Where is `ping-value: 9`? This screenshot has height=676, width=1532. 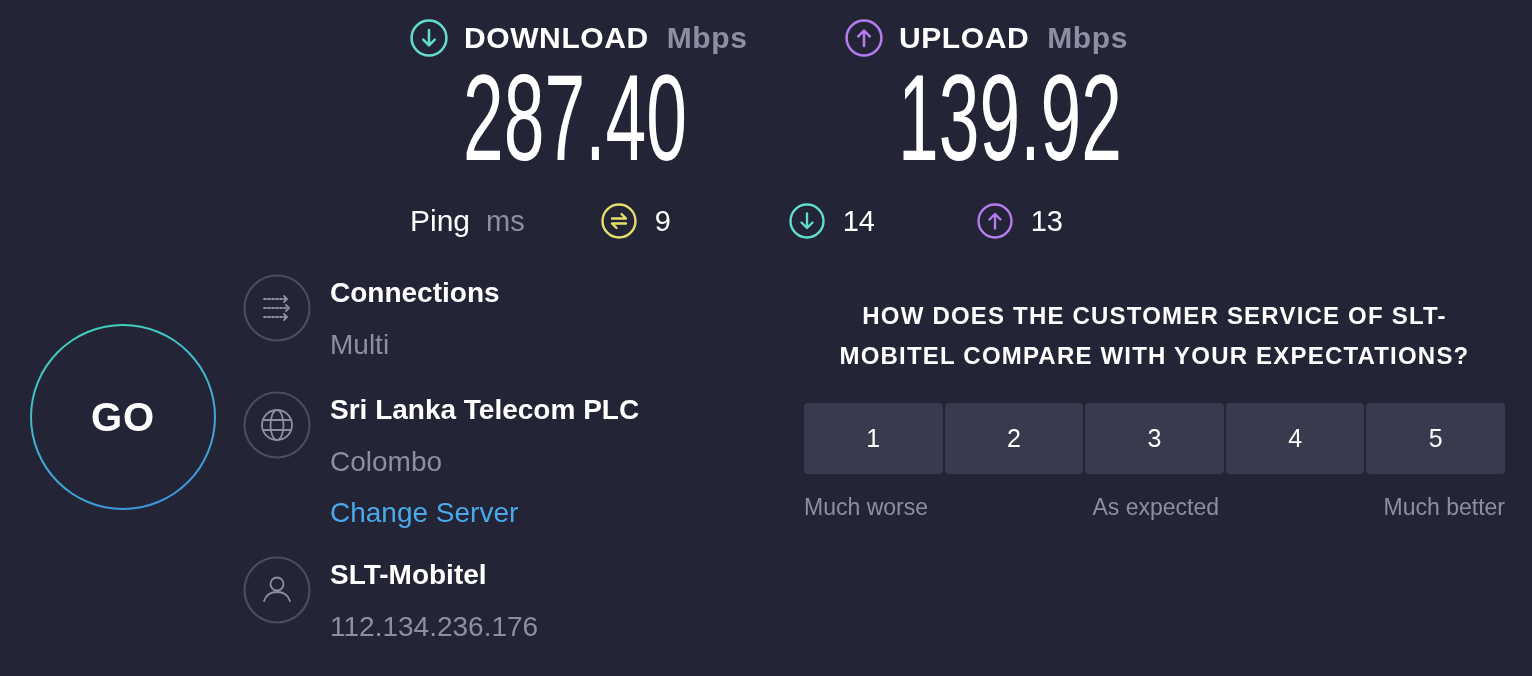
ping-value: 9 is located at coordinates (662, 221).